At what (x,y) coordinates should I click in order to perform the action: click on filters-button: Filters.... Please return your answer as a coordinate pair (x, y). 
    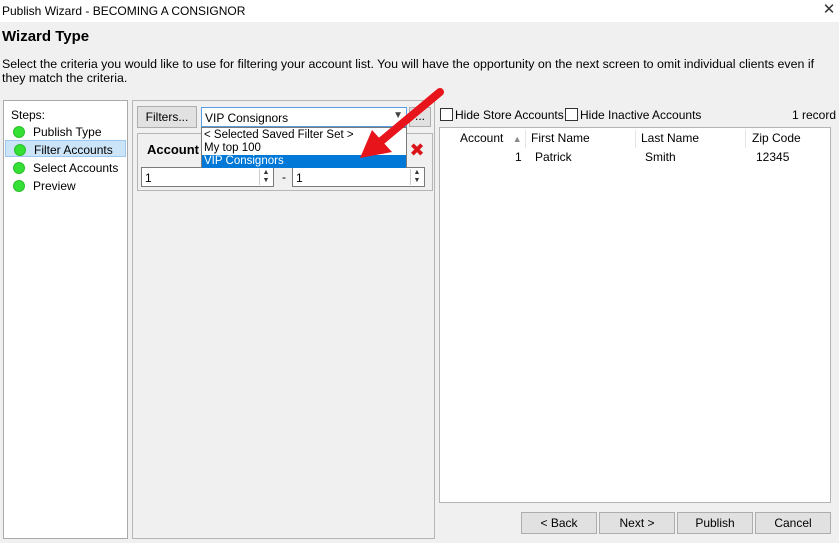
    Looking at the image, I should click on (167, 117).